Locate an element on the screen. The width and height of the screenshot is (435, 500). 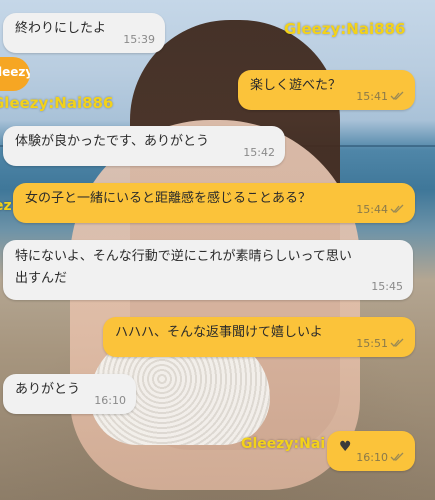
message-bubble-outgoing: 楽しく遊べた？ 15:41 is located at coordinates (326, 90).